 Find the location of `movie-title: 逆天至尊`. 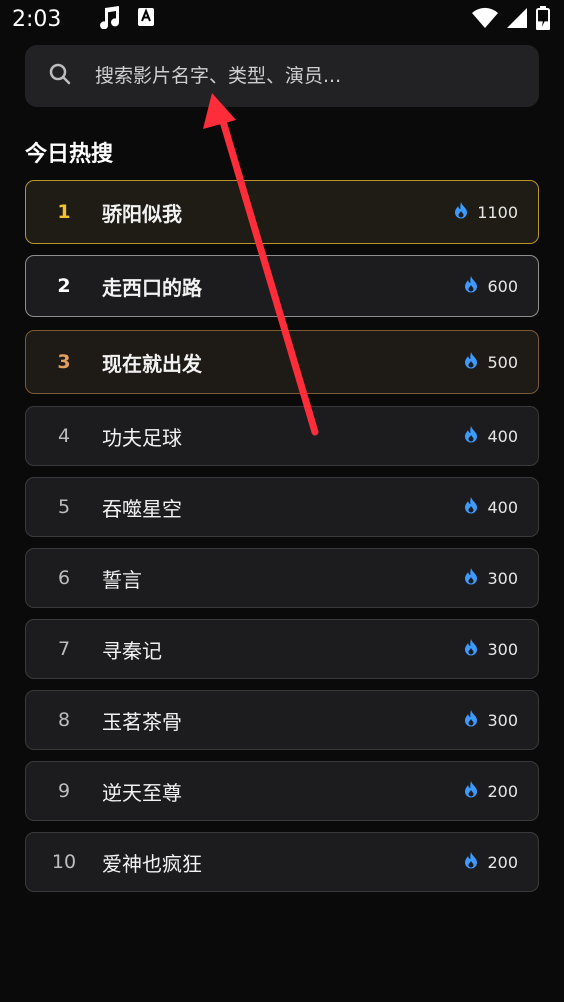

movie-title: 逆天至尊 is located at coordinates (142, 792).